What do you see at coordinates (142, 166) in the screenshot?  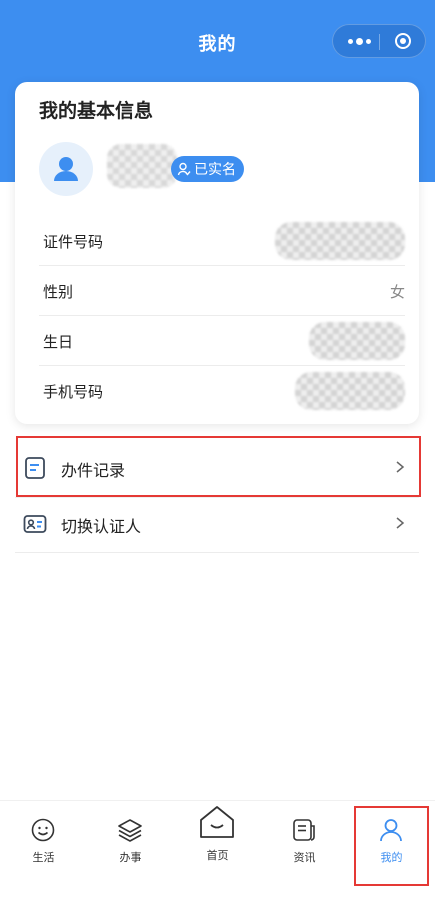 I see `user-name-redacted` at bounding box center [142, 166].